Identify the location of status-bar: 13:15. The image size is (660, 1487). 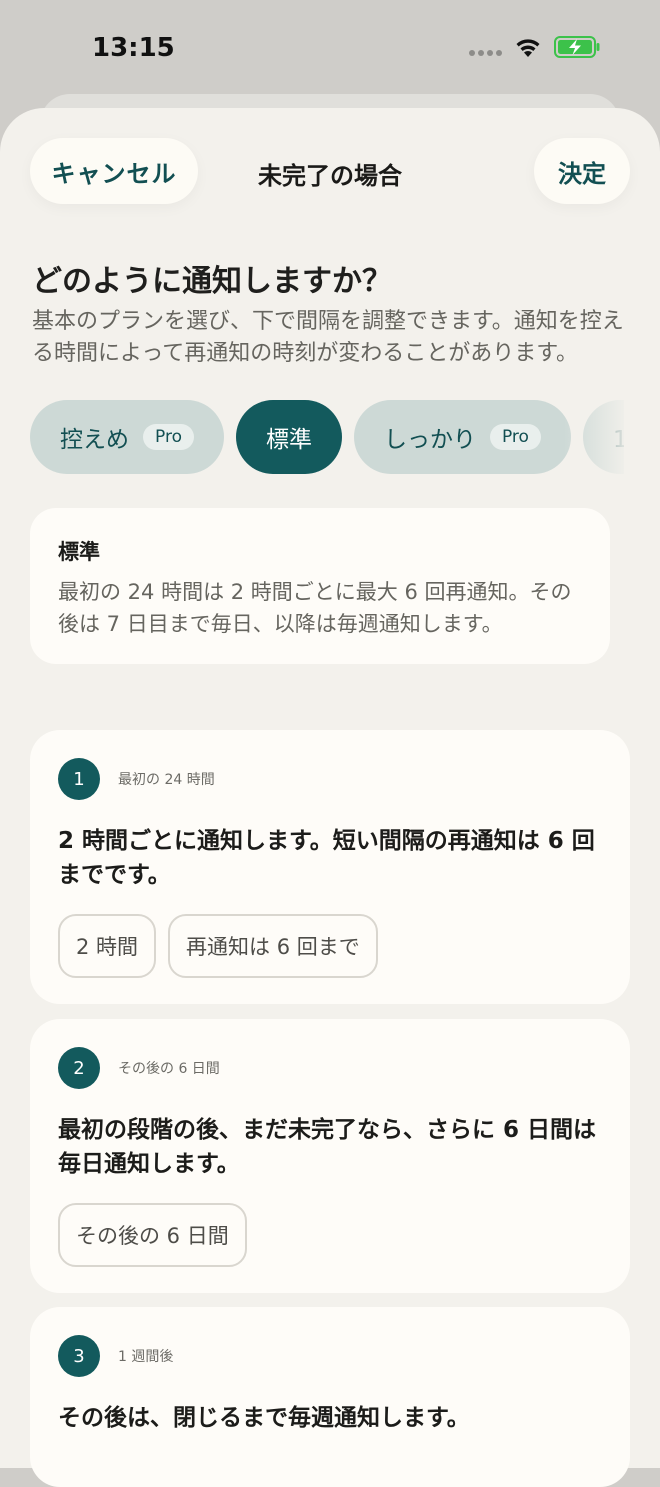
(330, 48).